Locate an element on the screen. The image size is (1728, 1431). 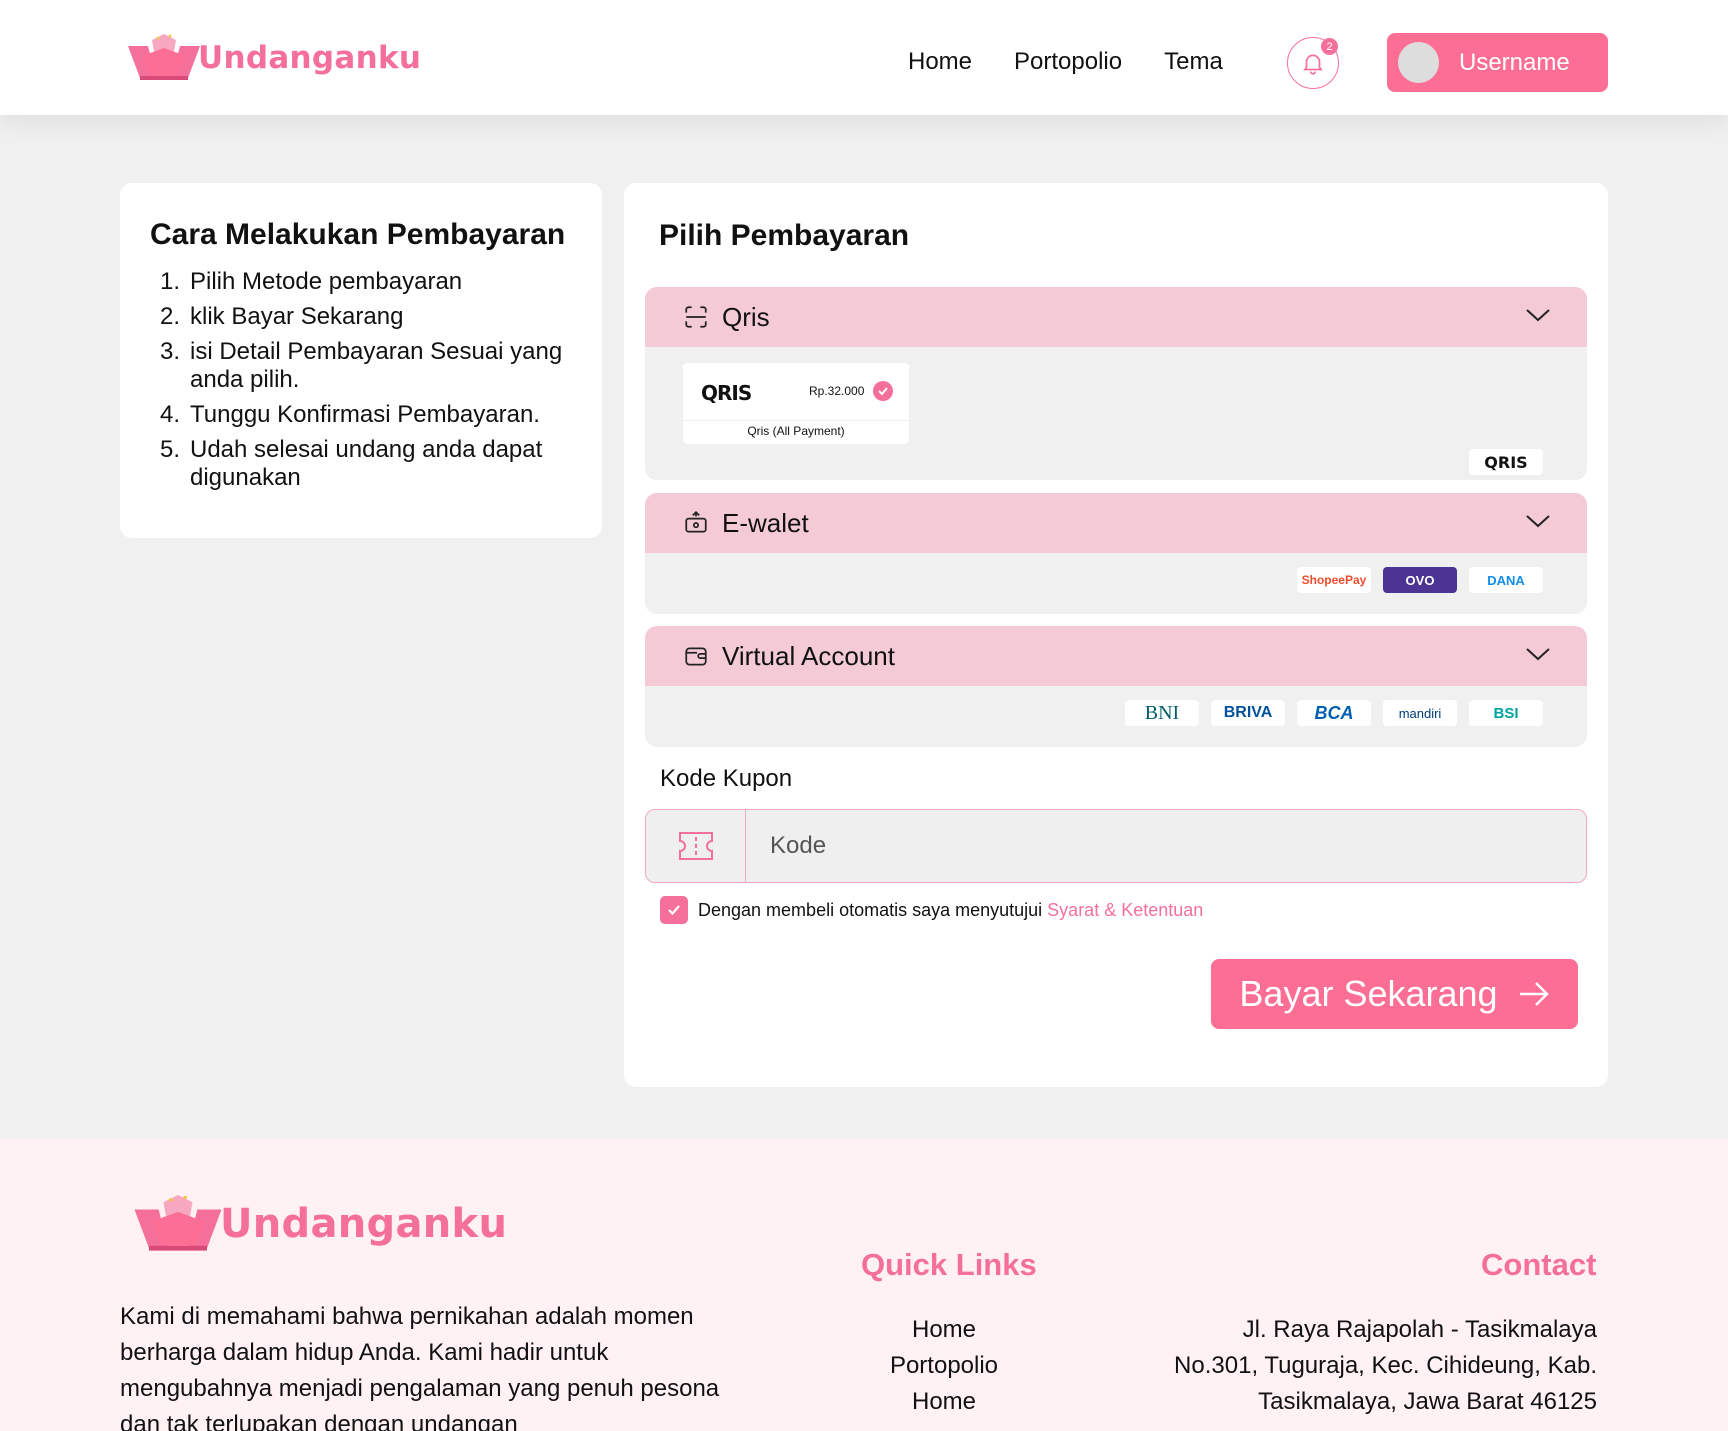
check-icon is located at coordinates (883, 391).